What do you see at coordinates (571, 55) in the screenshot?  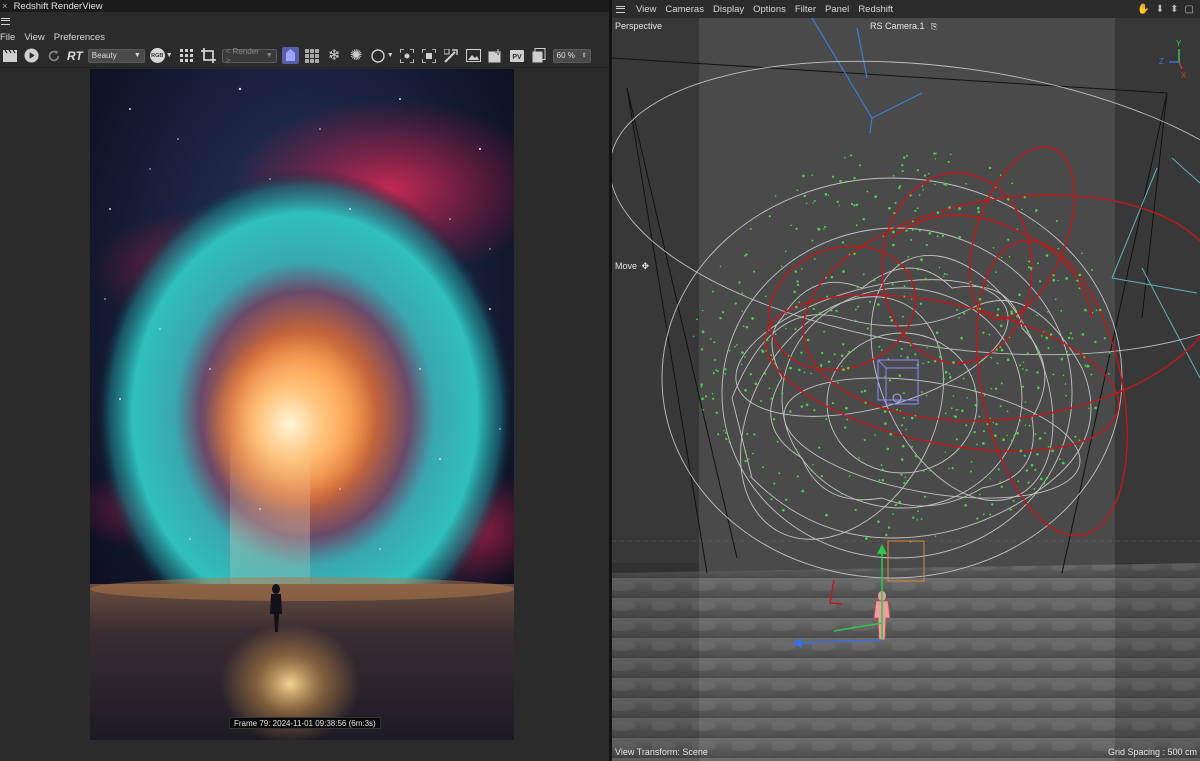 I see `zoom-select: 60 % ⇕` at bounding box center [571, 55].